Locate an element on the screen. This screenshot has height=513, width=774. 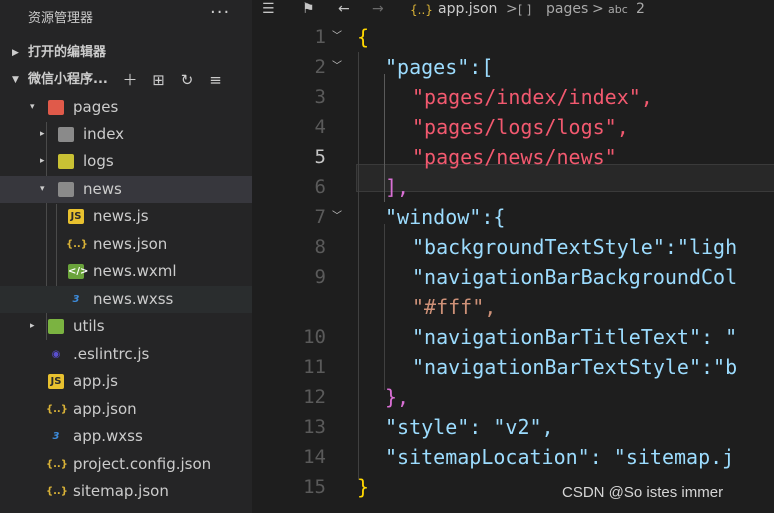
tree-item-eslintrc: ◉ .eslintrc.js is located at coordinates (126, 354).